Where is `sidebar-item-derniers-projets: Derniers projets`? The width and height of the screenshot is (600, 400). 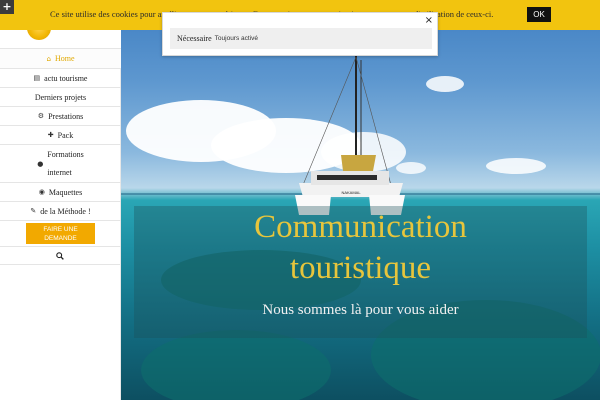
sidebar-item-derniers-projets: Derniers projets is located at coordinates (60, 97).